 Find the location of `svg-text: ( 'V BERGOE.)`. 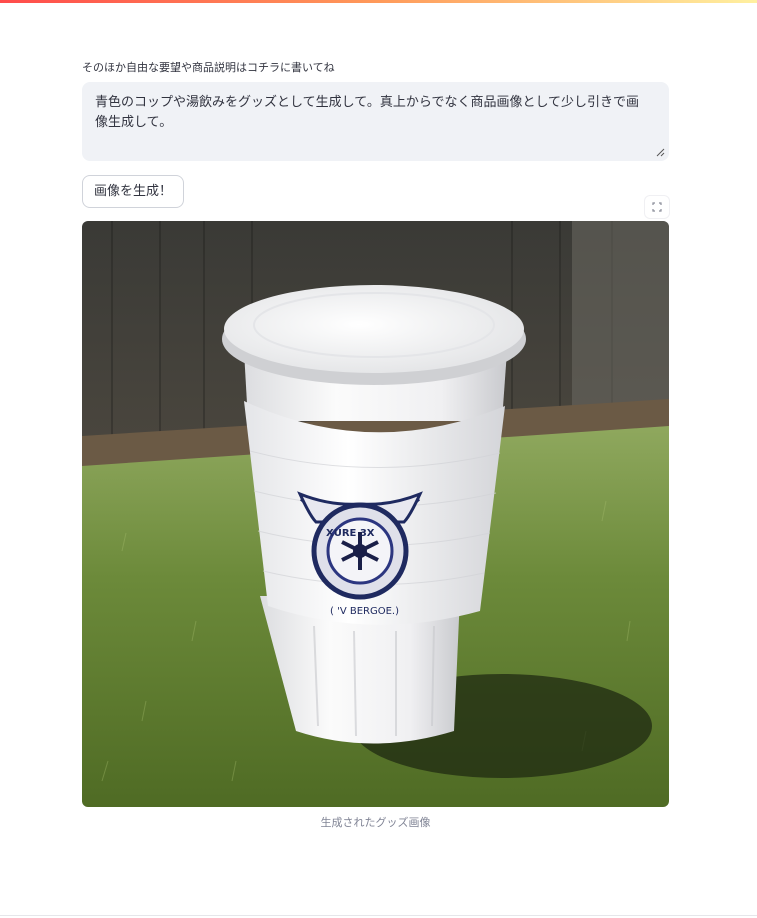

svg-text: ( 'V BERGOE.) is located at coordinates (364, 611).